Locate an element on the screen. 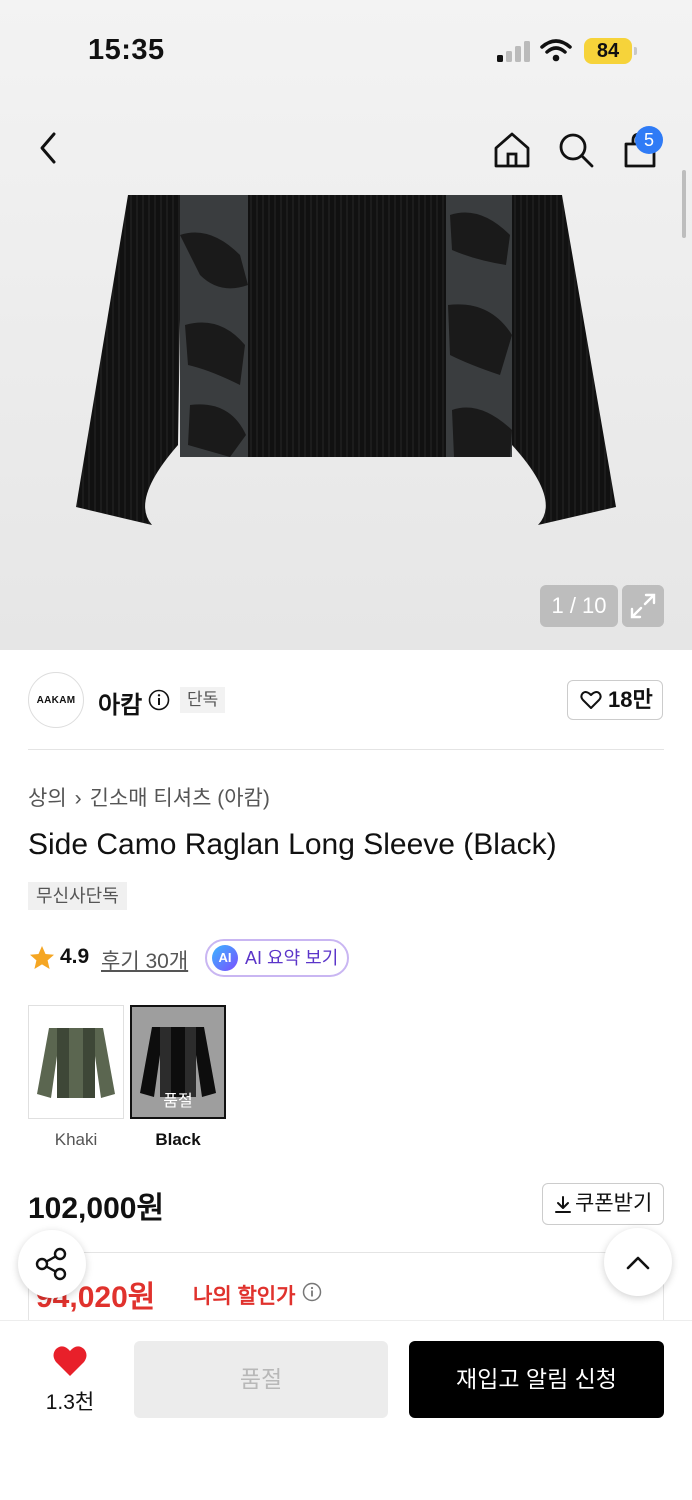 This screenshot has height=1500, width=692. chevron-right-icon: › is located at coordinates (78, 798).